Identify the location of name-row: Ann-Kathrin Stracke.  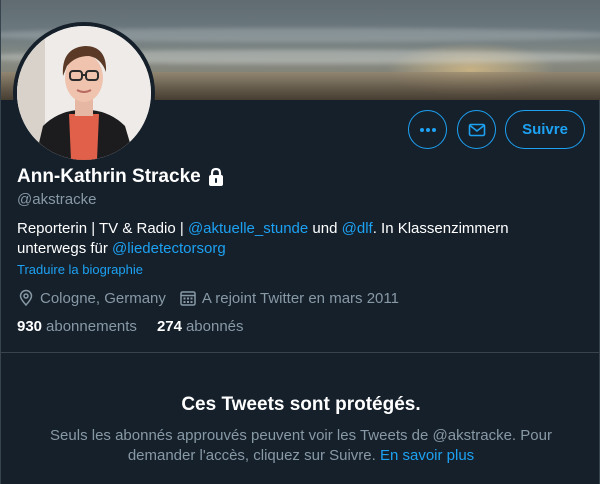
(121, 177).